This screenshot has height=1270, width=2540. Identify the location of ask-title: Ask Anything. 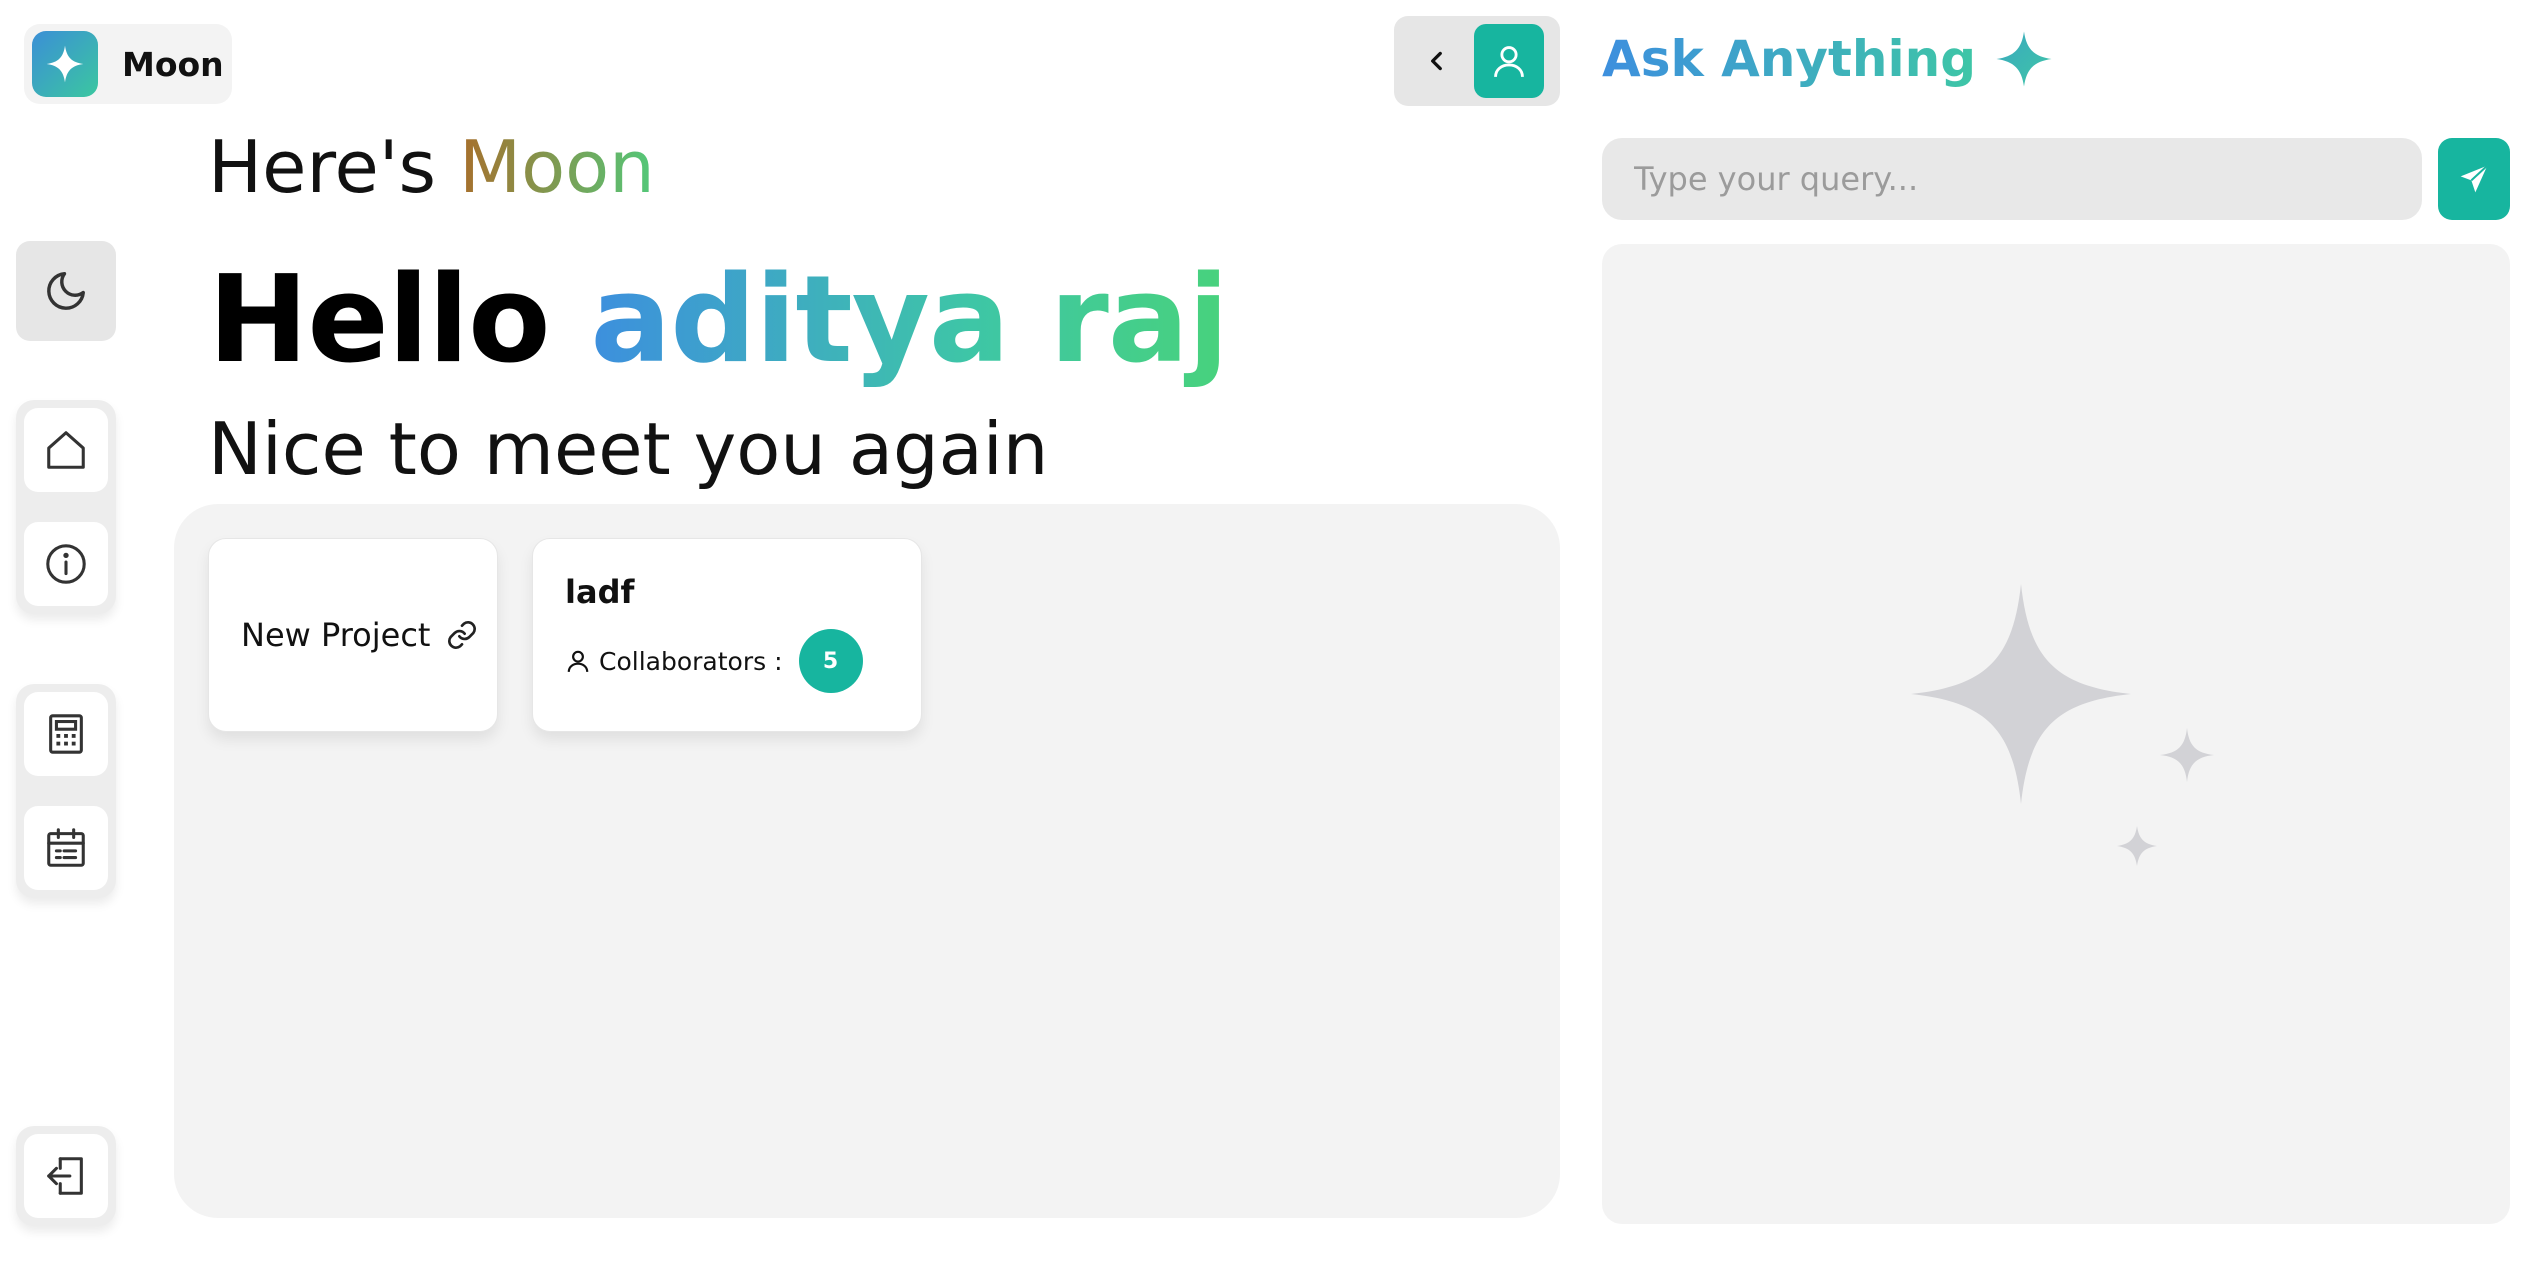
(1828, 59).